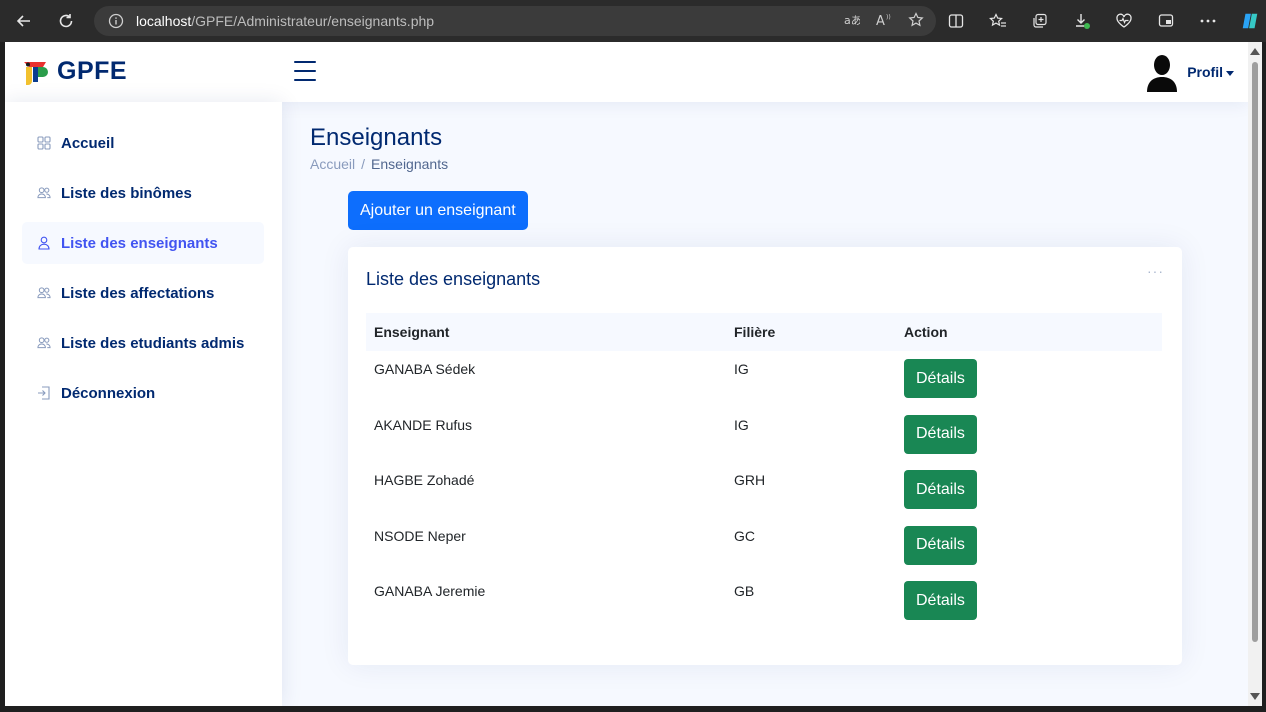 The height and width of the screenshot is (712, 1266). What do you see at coordinates (1255, 352) in the screenshot?
I see `scrollbar-thumb` at bounding box center [1255, 352].